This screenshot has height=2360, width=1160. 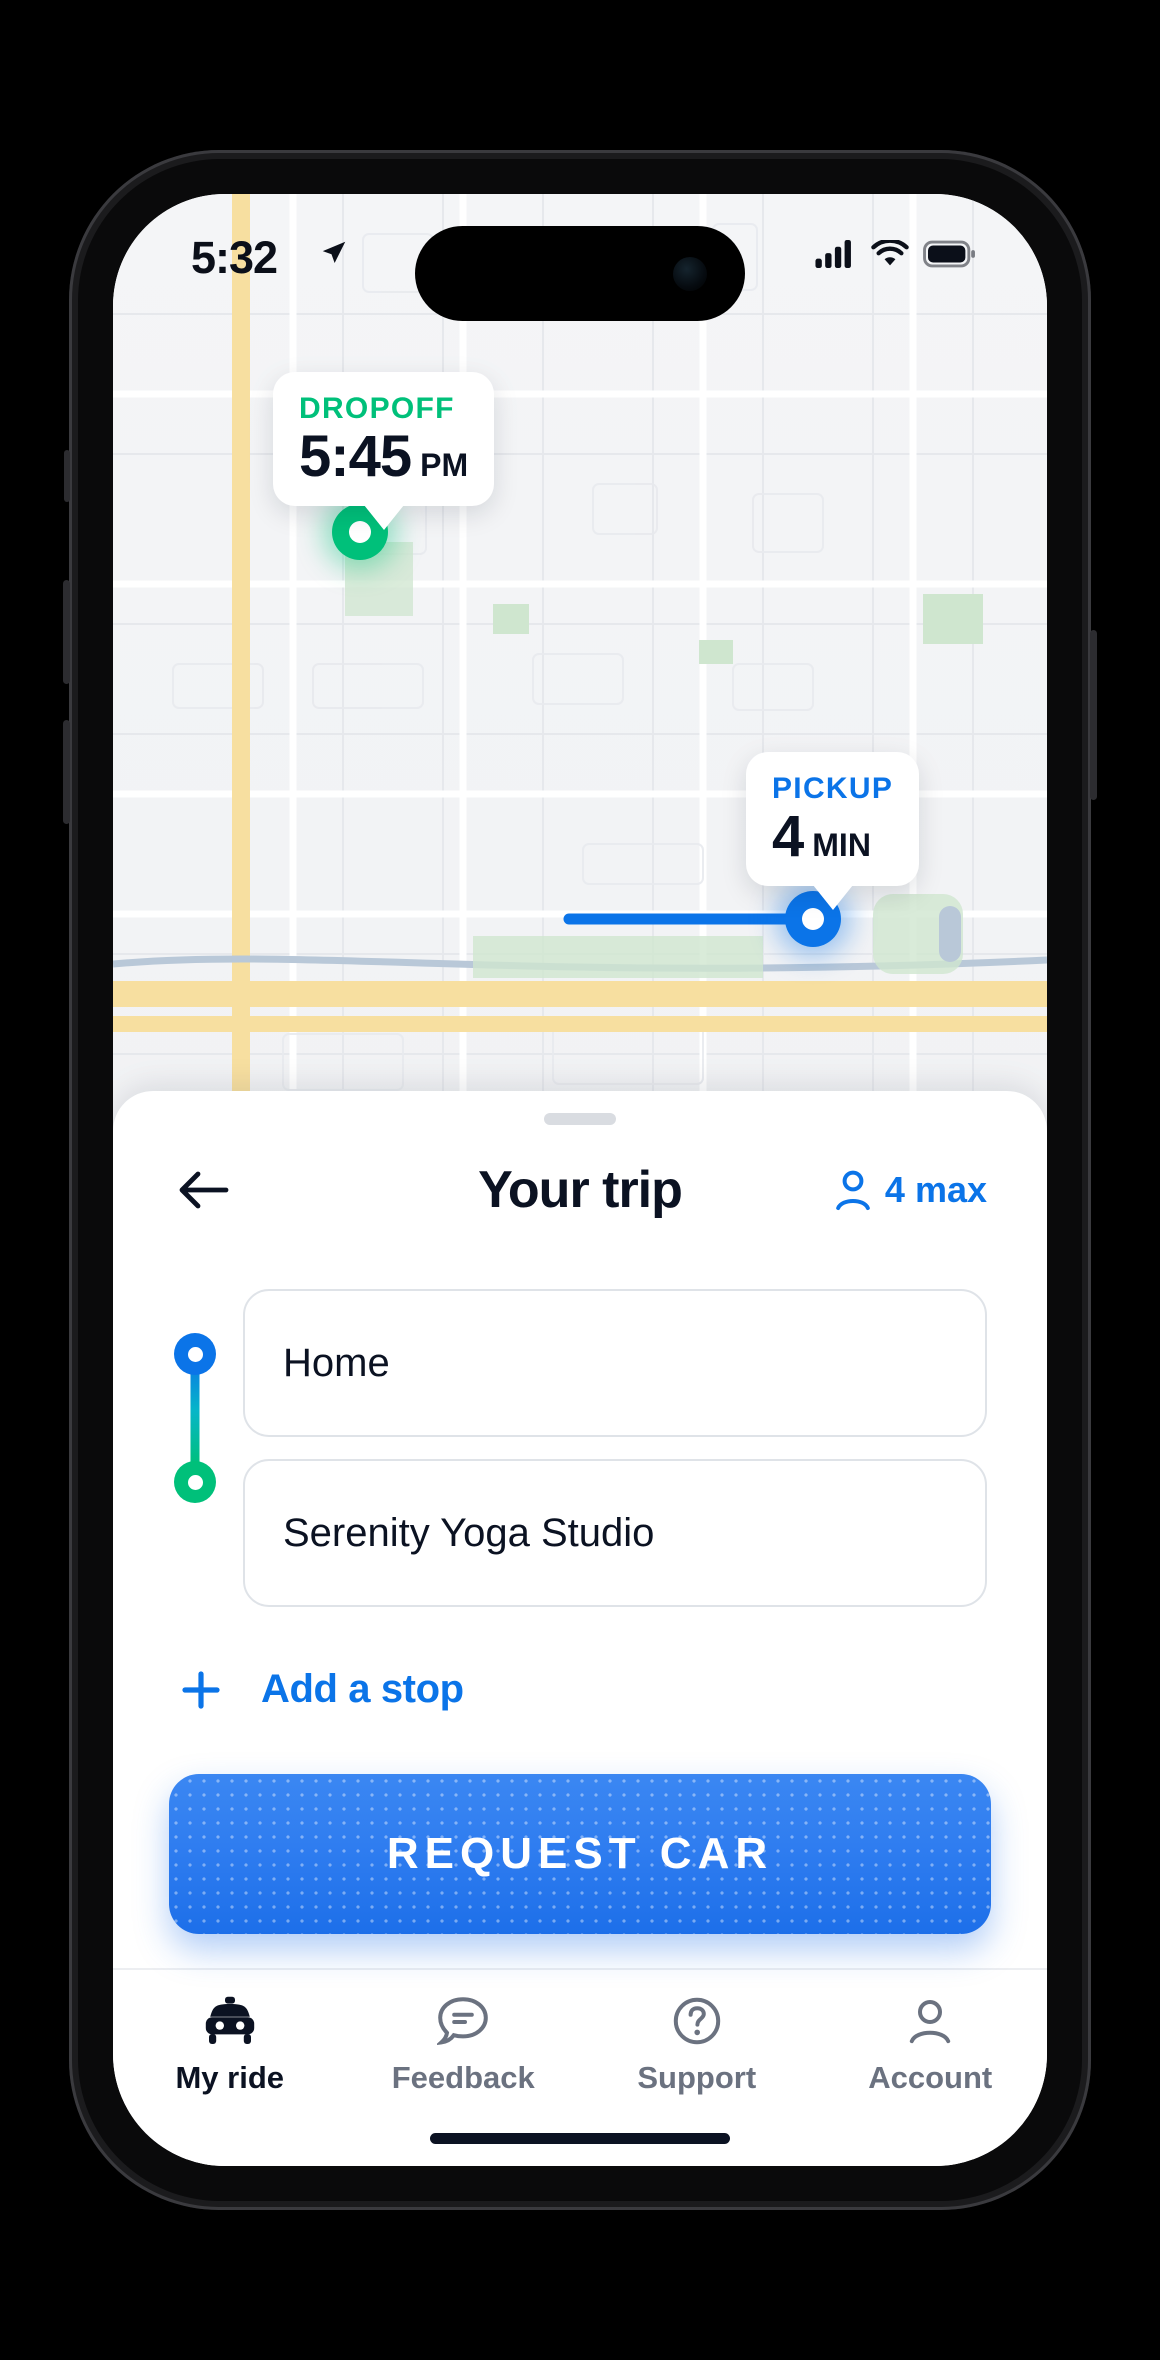 What do you see at coordinates (66, 772) in the screenshot?
I see `volume-down-button` at bounding box center [66, 772].